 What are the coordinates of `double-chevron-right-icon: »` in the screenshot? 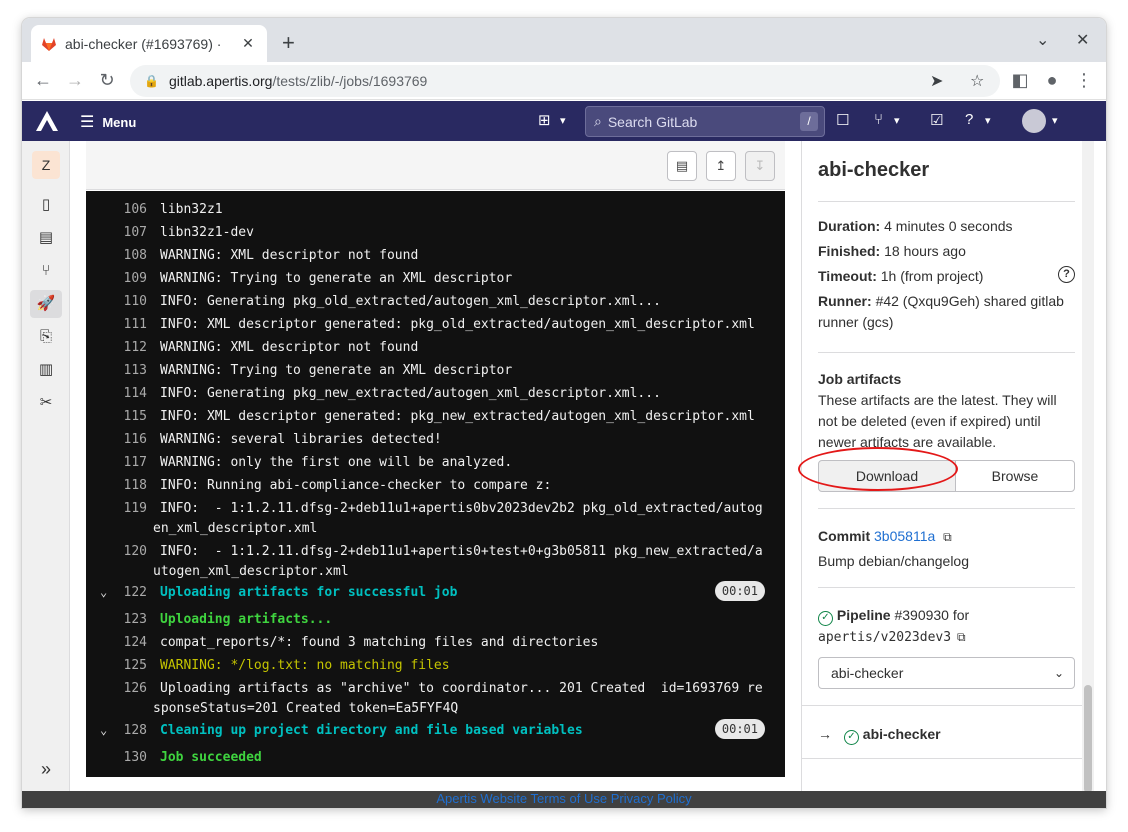 It's located at (45, 769).